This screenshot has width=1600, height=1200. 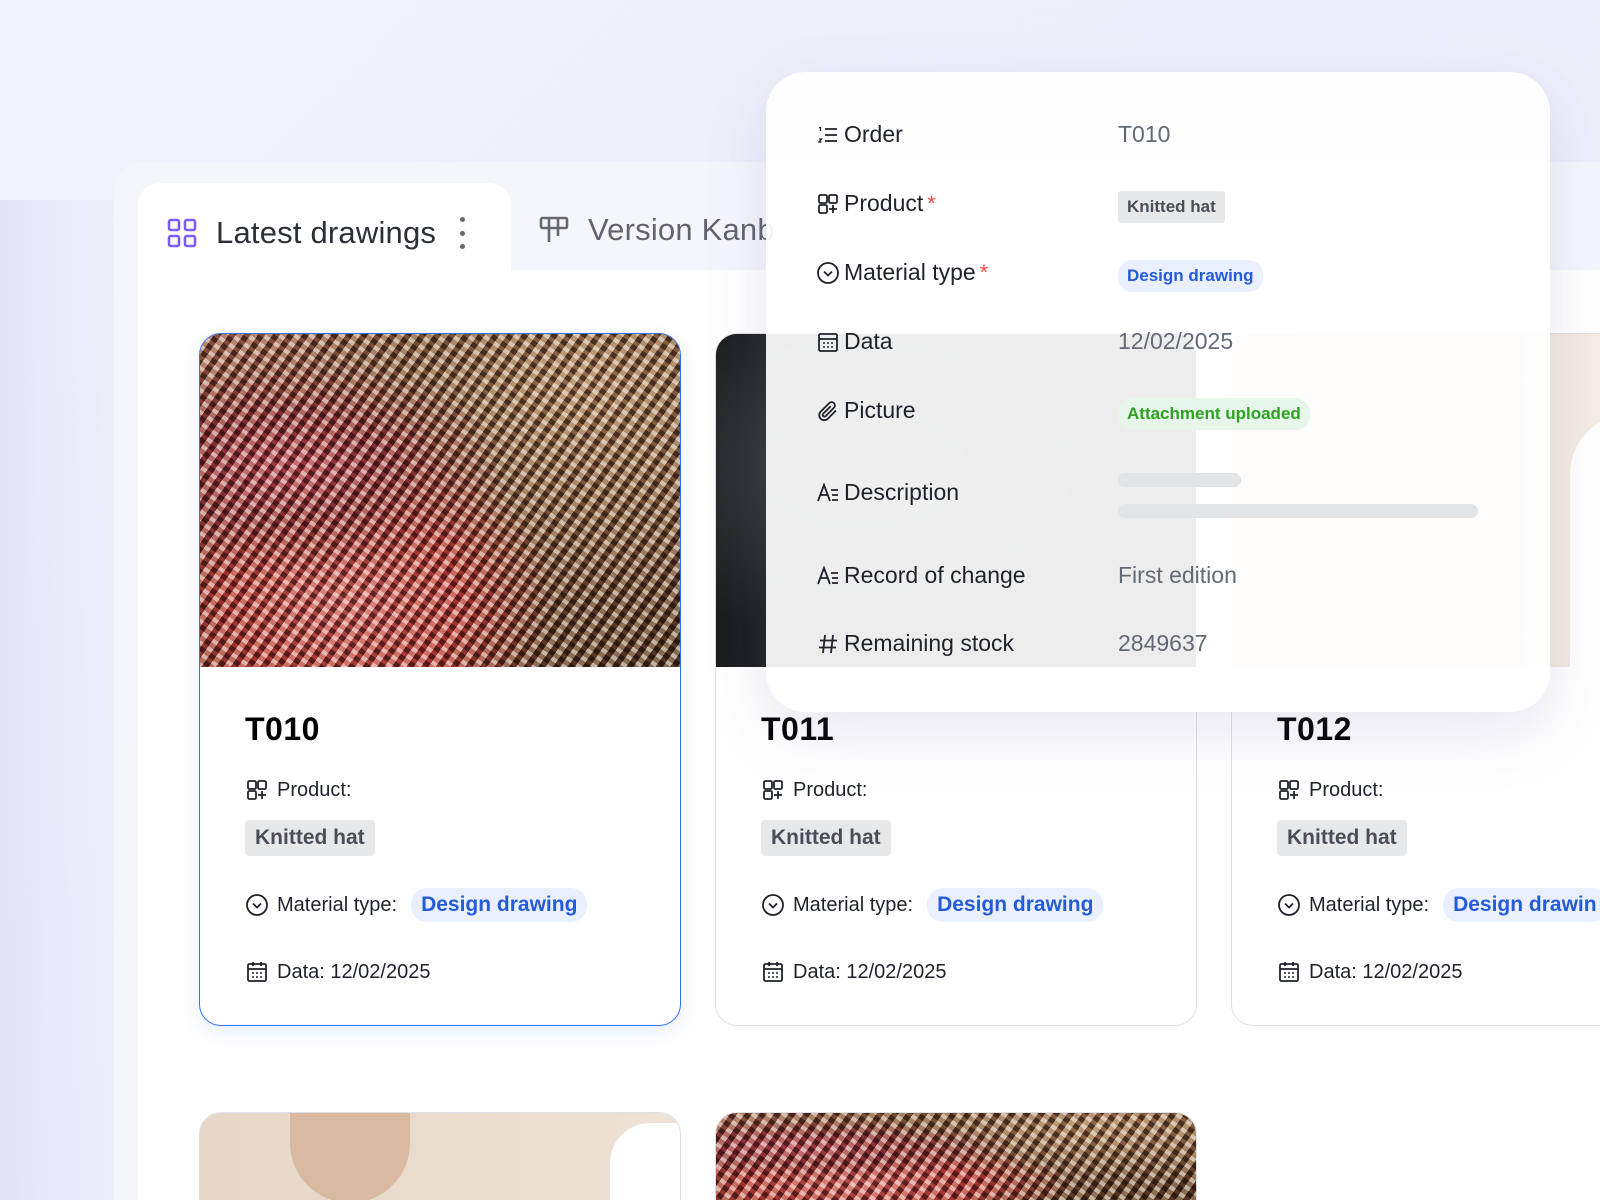 I want to click on detail-label: Data, so click(x=868, y=341).